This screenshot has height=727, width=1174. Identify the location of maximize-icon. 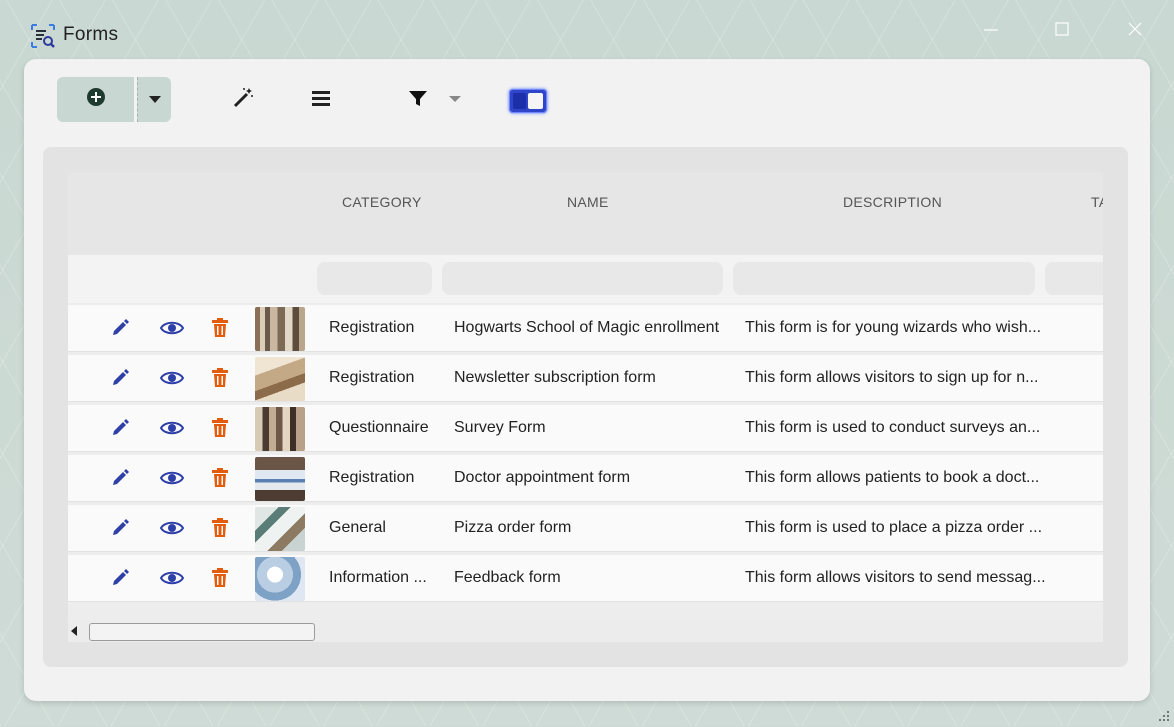
(1062, 31).